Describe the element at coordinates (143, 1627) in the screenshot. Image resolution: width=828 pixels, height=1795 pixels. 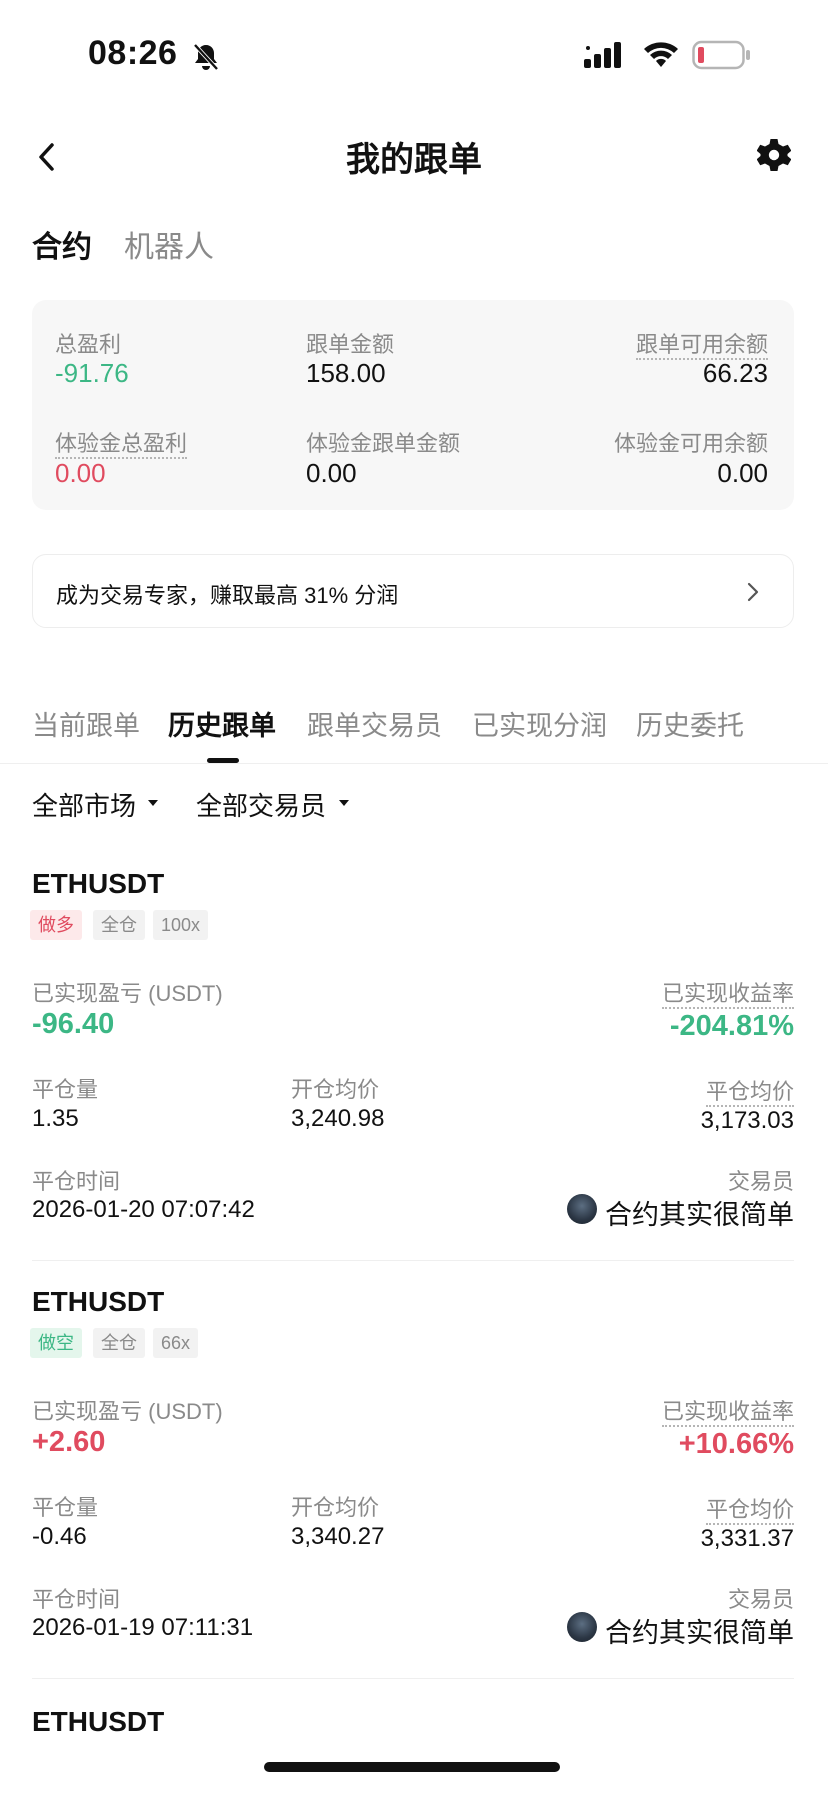
I see `close-time-value: 2026-01-19 07:11:31` at that location.